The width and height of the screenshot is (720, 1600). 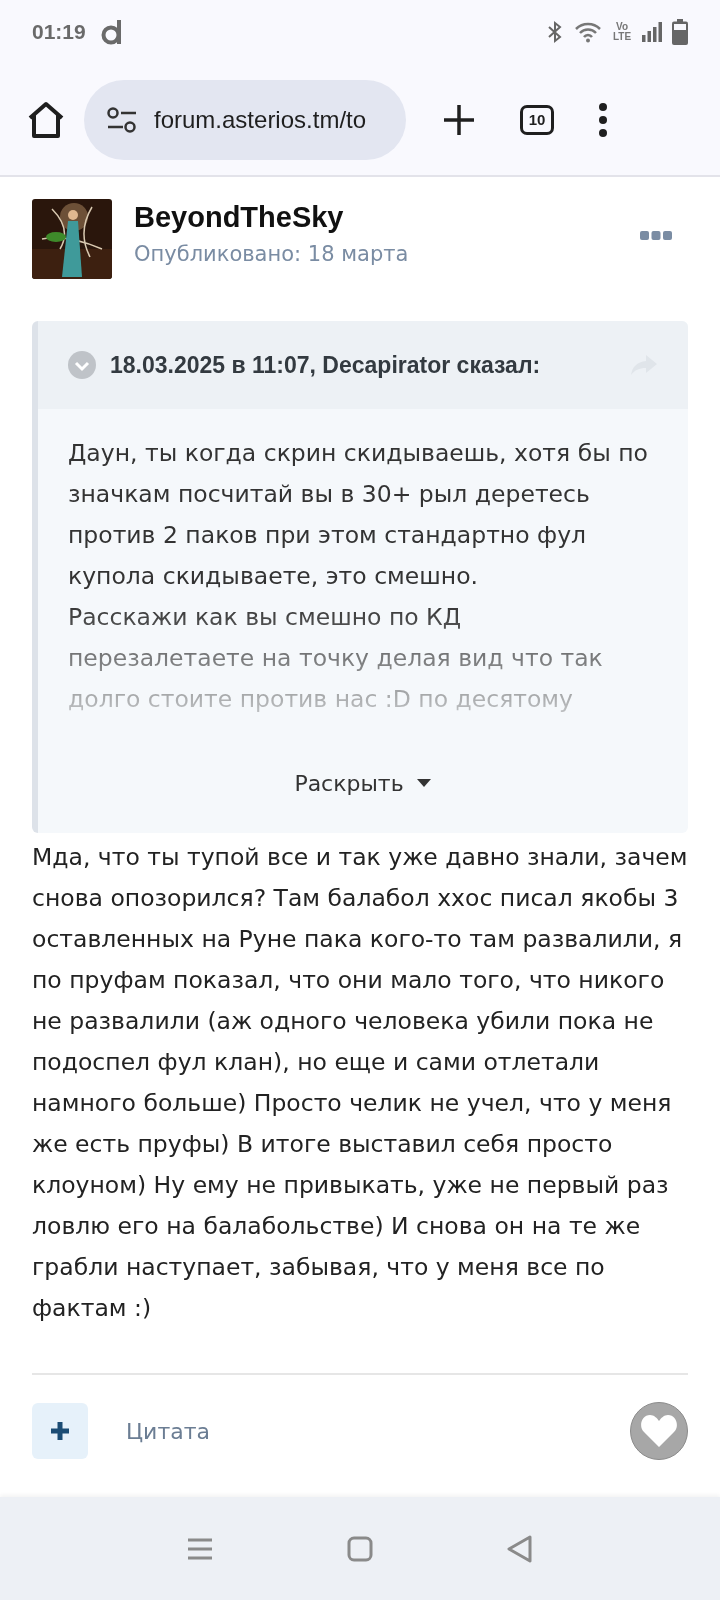 I want to click on more-icon, so click(x=656, y=236).